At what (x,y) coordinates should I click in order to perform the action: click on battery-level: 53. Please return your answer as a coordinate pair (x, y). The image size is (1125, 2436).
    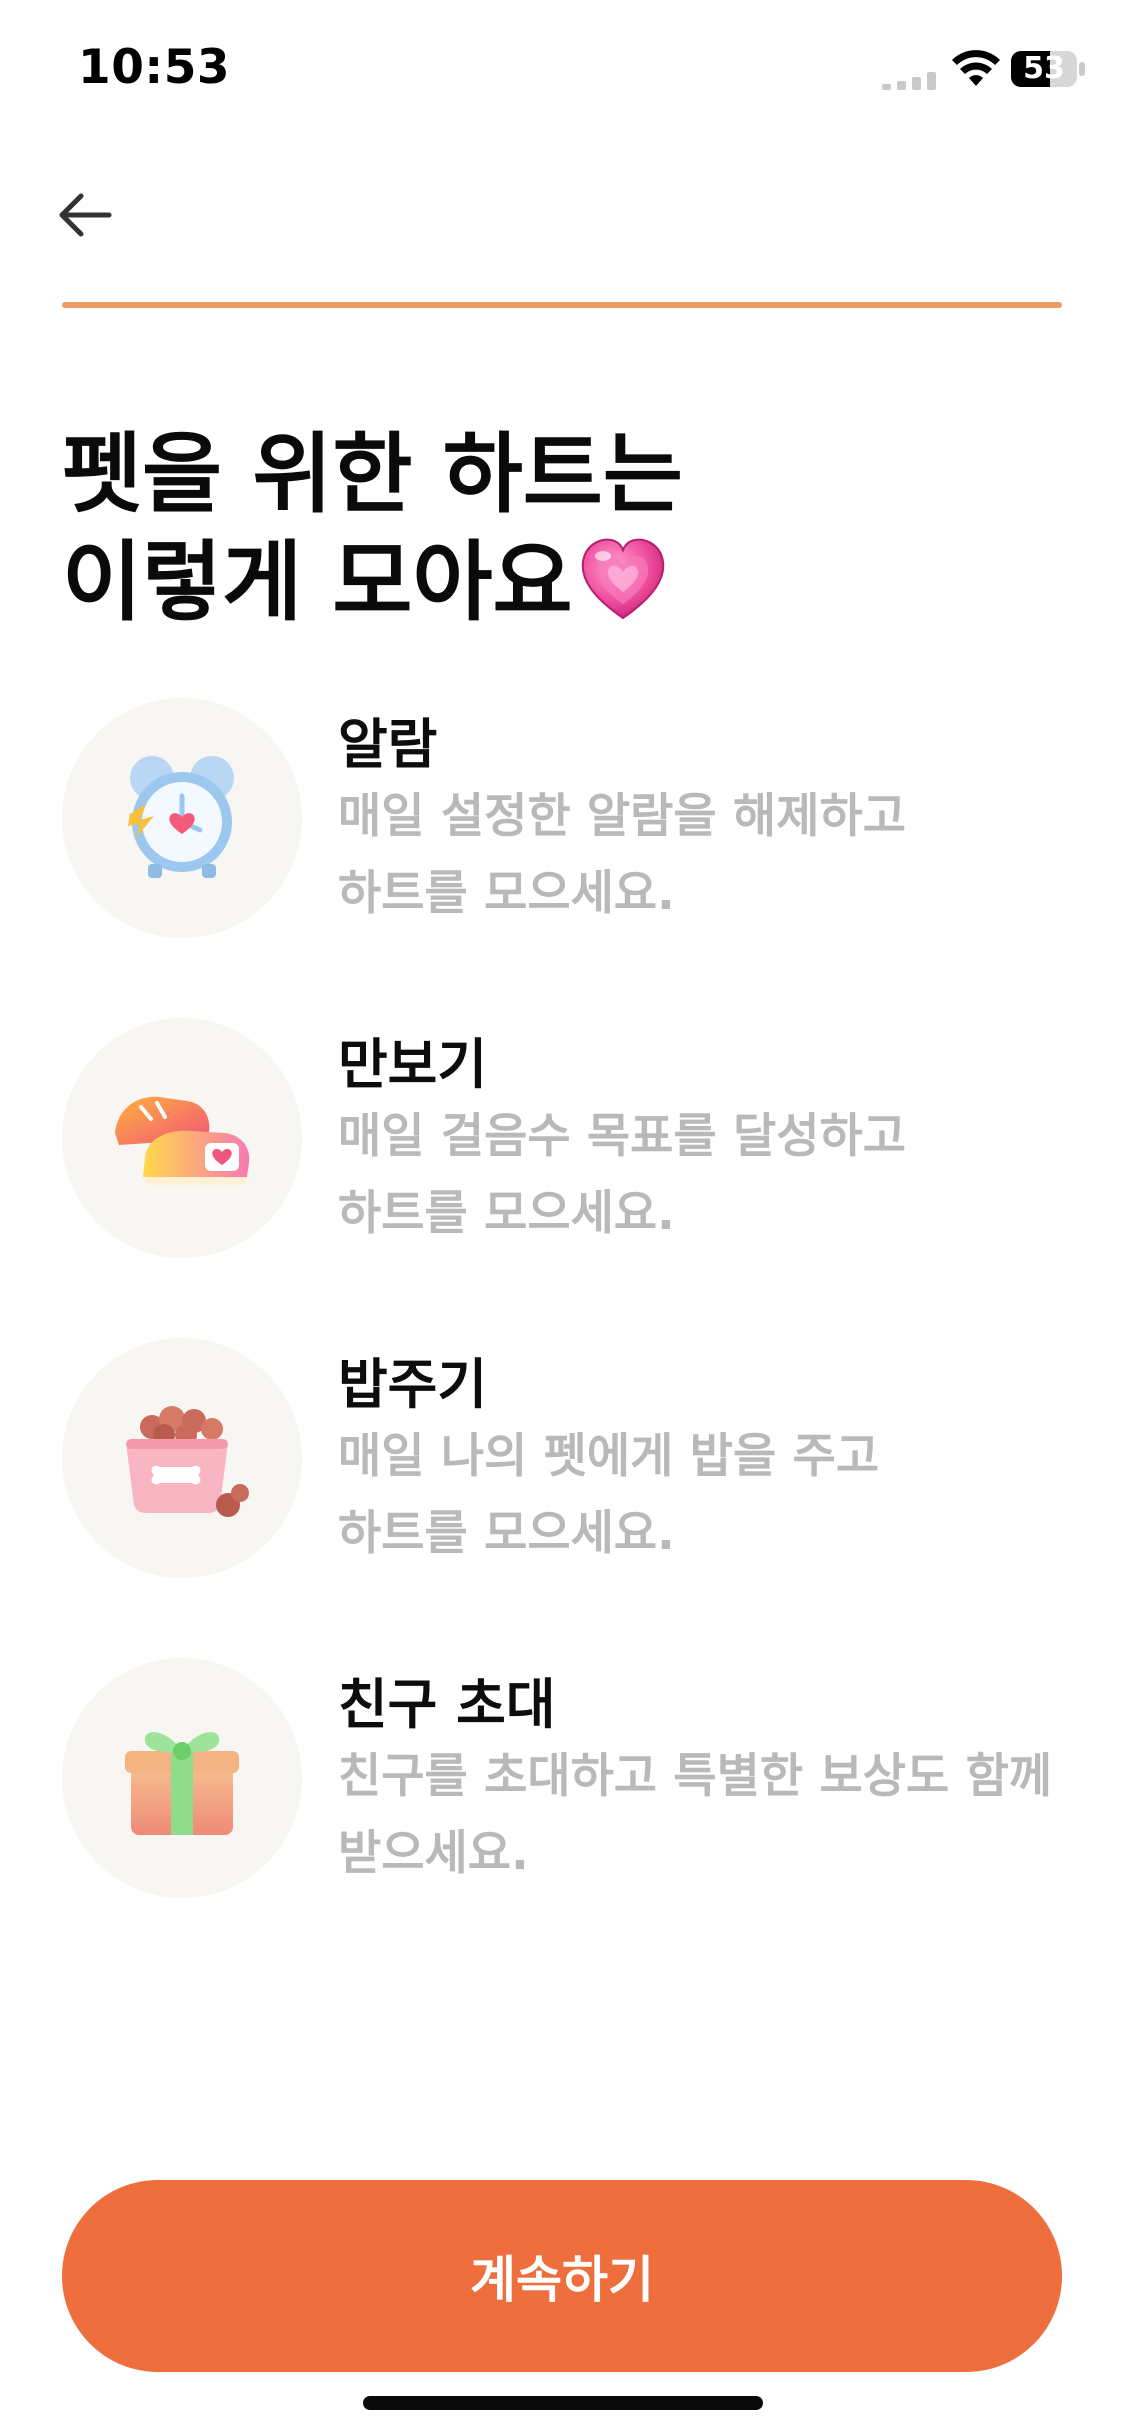
    Looking at the image, I should click on (1044, 68).